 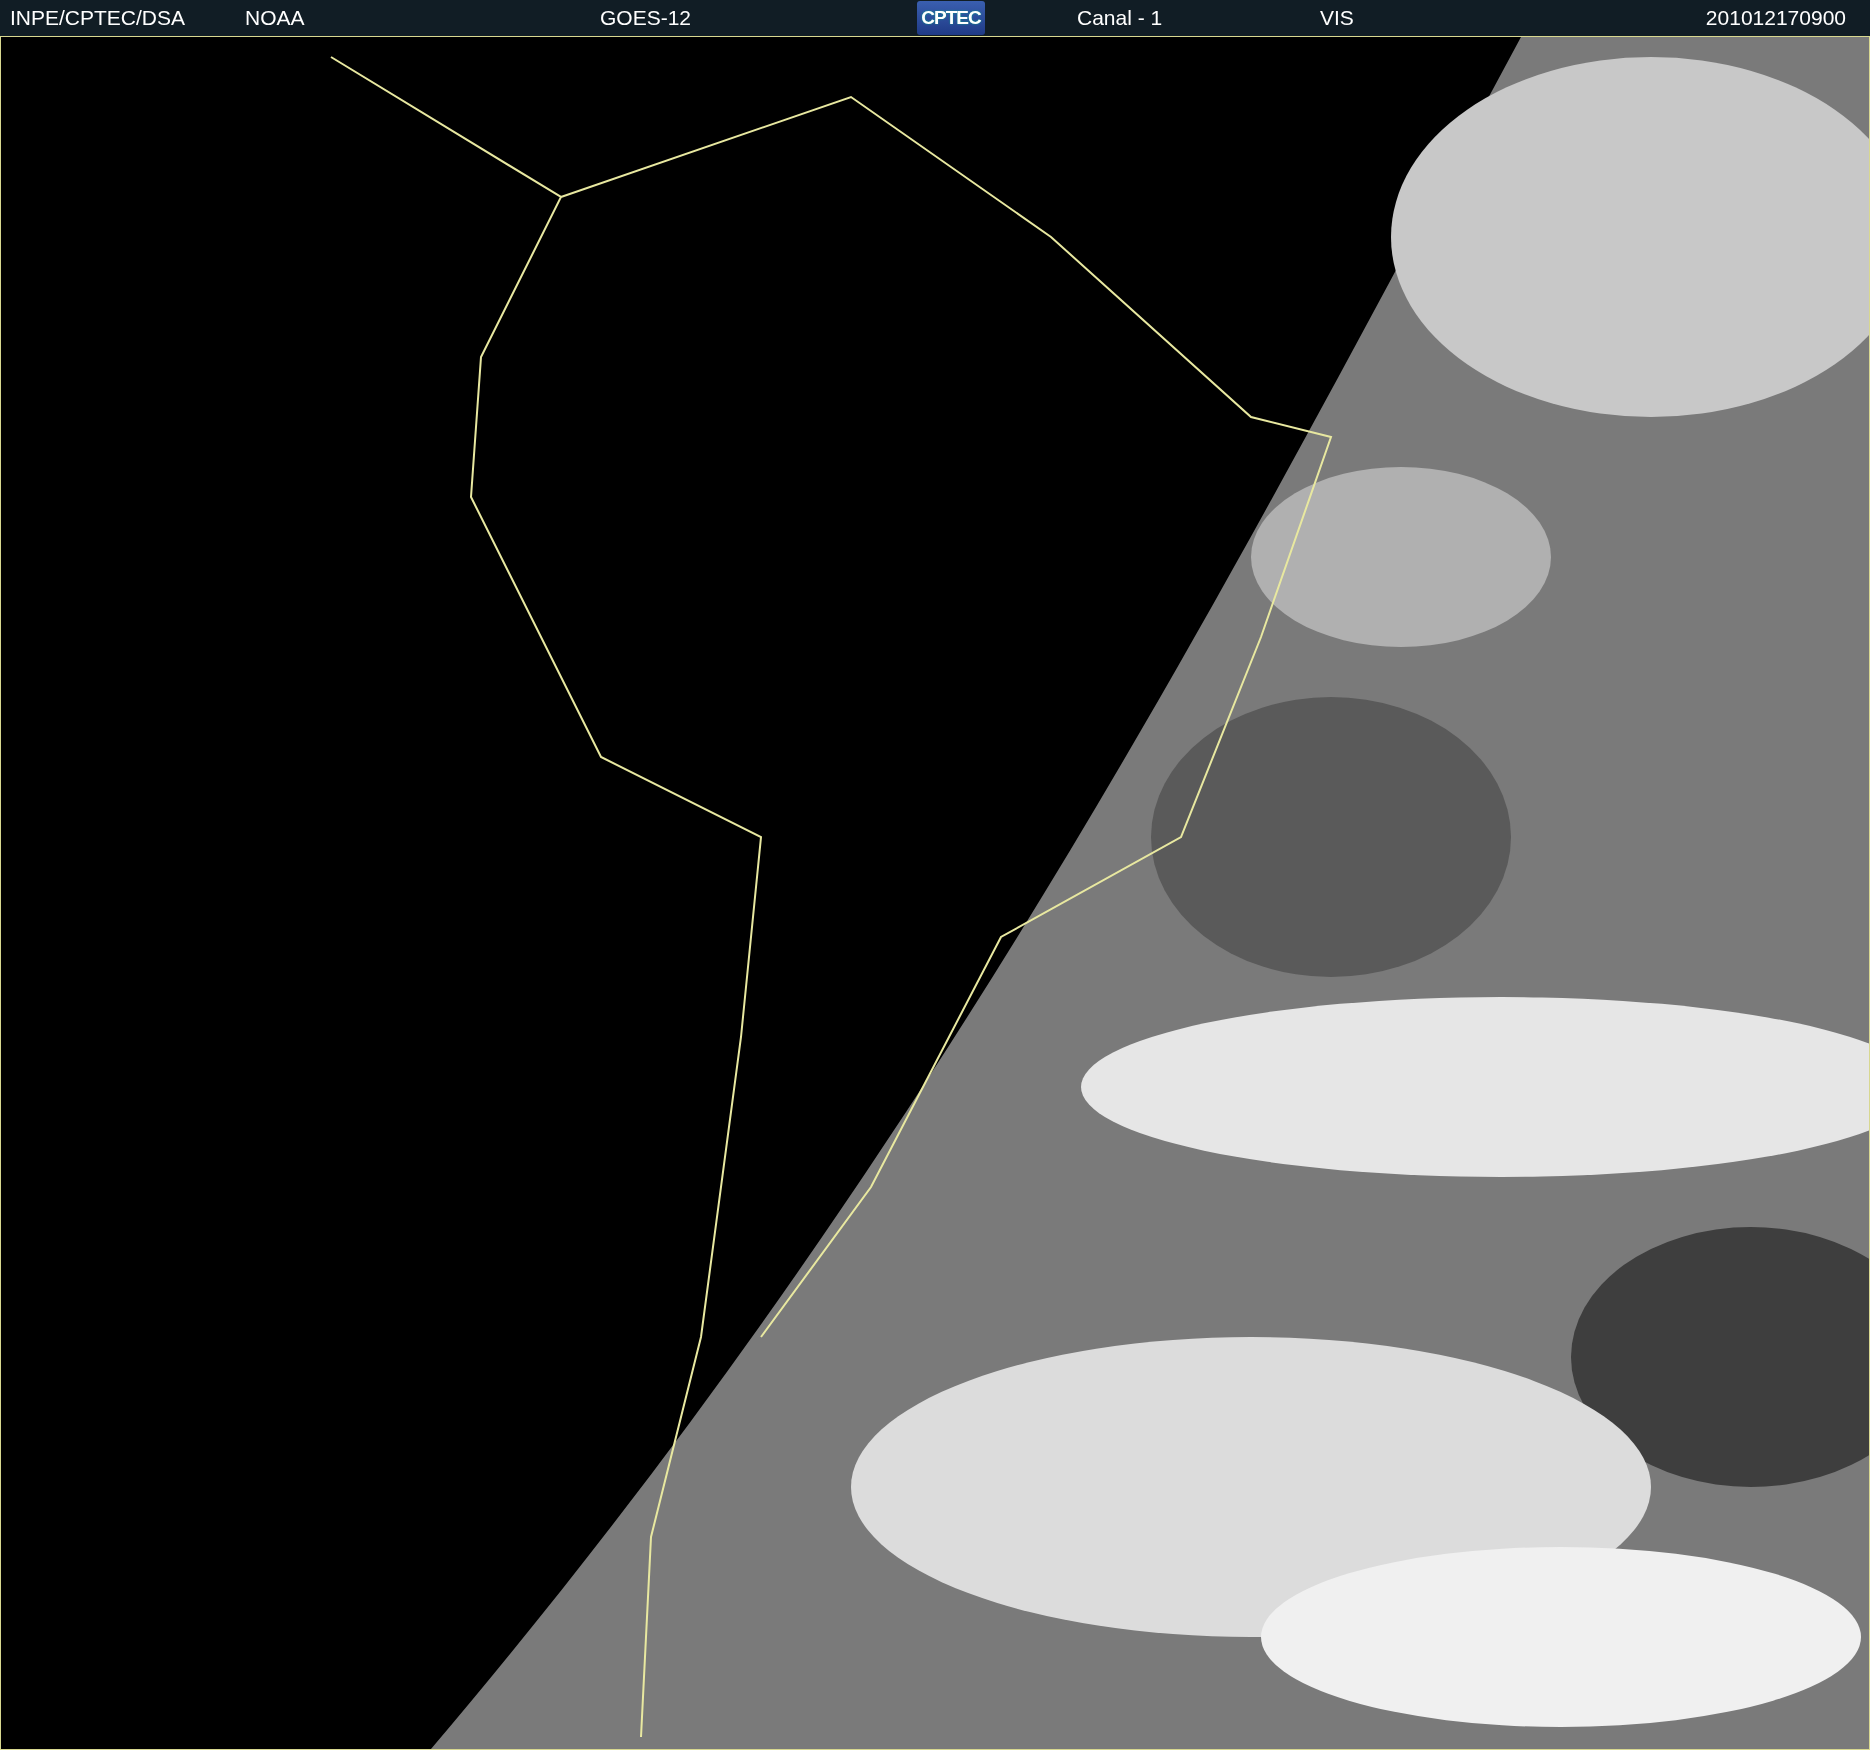 What do you see at coordinates (646, 18) in the screenshot?
I see `header-label: GOES-12` at bounding box center [646, 18].